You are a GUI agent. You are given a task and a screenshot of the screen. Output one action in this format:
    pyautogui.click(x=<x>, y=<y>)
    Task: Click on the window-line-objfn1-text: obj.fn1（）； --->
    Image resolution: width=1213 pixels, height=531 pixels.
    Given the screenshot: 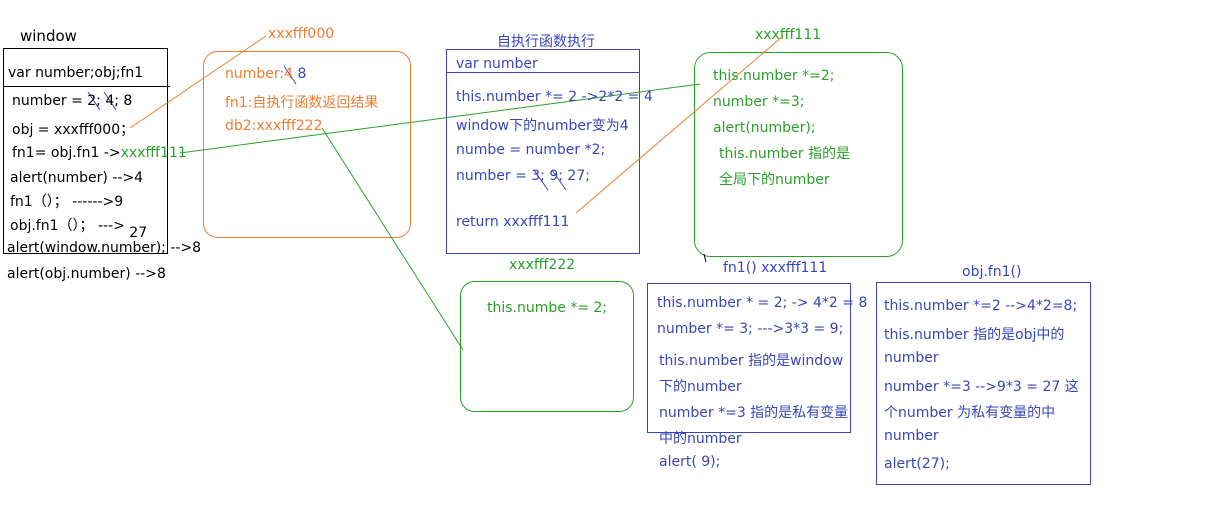 What is the action you would take?
    pyautogui.click(x=67, y=226)
    